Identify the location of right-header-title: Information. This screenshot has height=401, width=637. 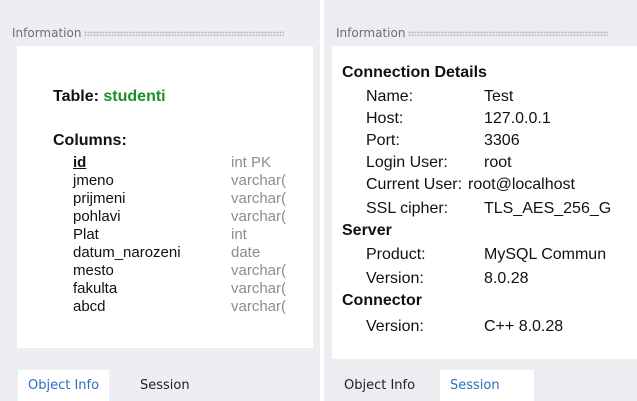
(371, 33).